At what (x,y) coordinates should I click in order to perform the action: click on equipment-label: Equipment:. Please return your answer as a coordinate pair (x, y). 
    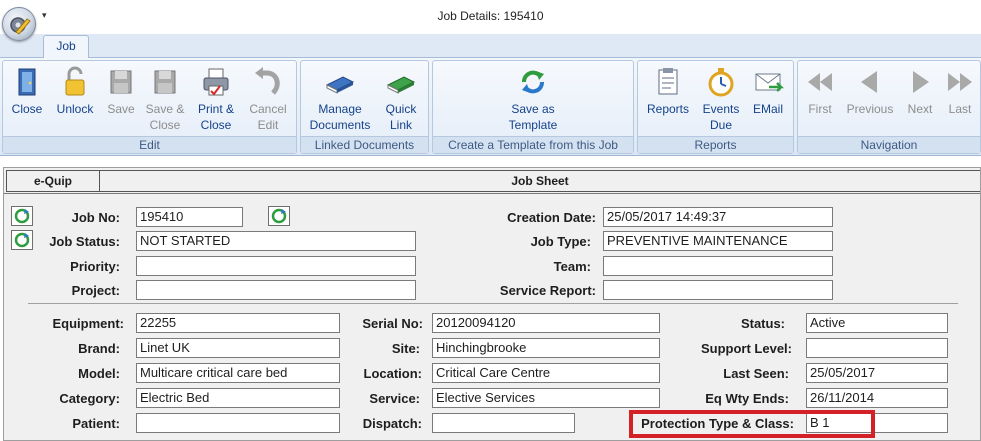
    Looking at the image, I should click on (88, 323).